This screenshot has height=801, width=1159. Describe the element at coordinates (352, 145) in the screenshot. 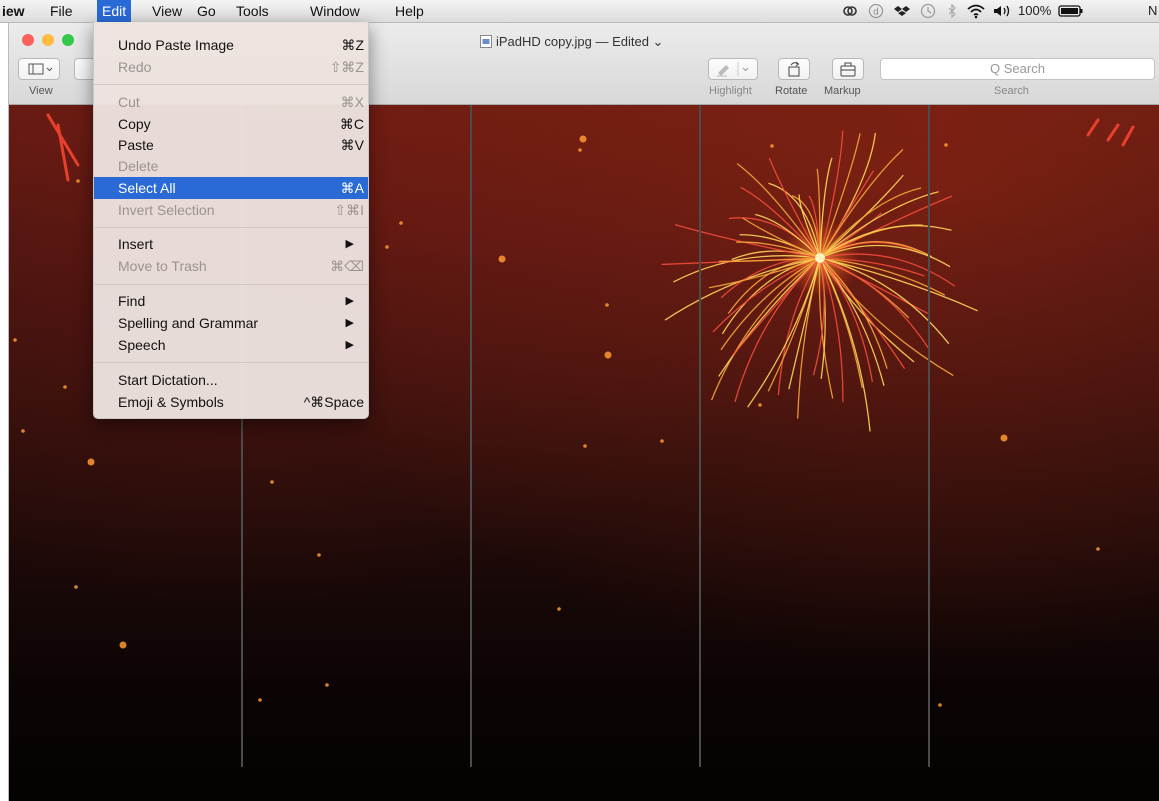

I see `shortcut-label: ⌘V` at that location.